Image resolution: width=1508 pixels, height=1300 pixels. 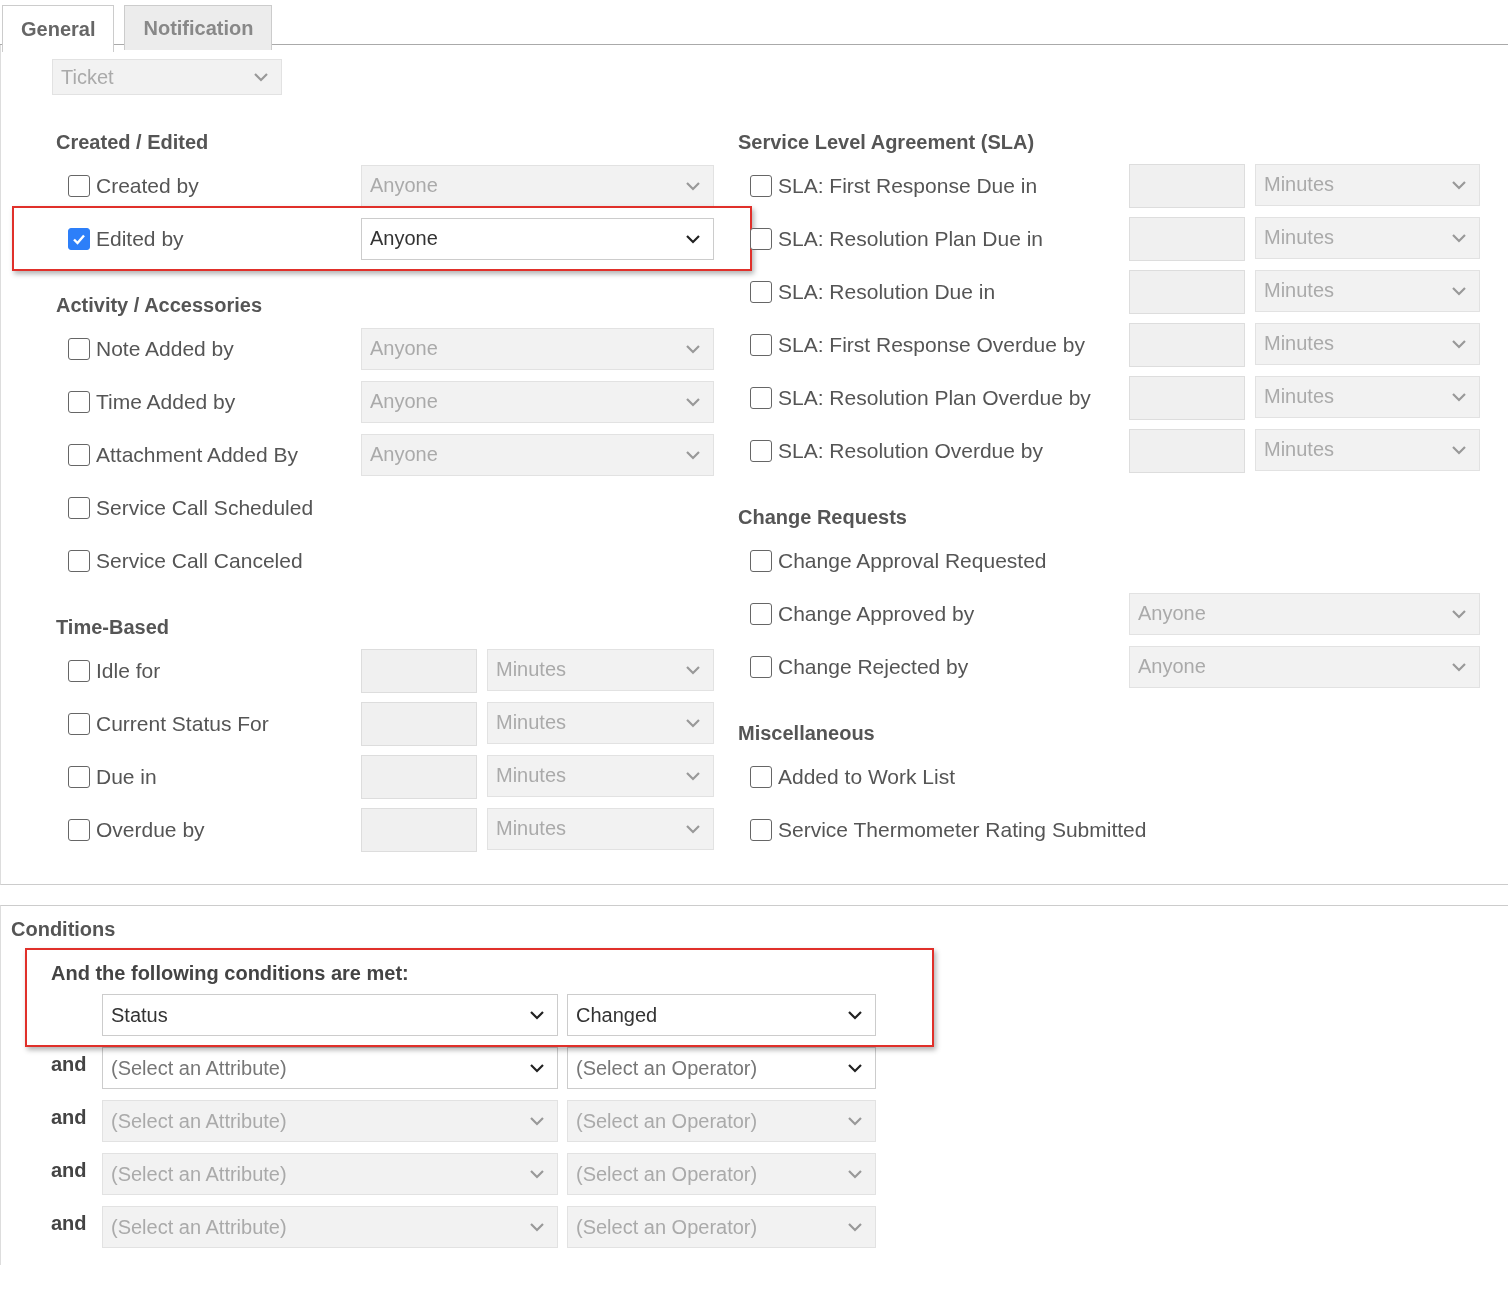 What do you see at coordinates (199, 560) in the screenshot?
I see `checkbox-label: Service Call Canceled` at bounding box center [199, 560].